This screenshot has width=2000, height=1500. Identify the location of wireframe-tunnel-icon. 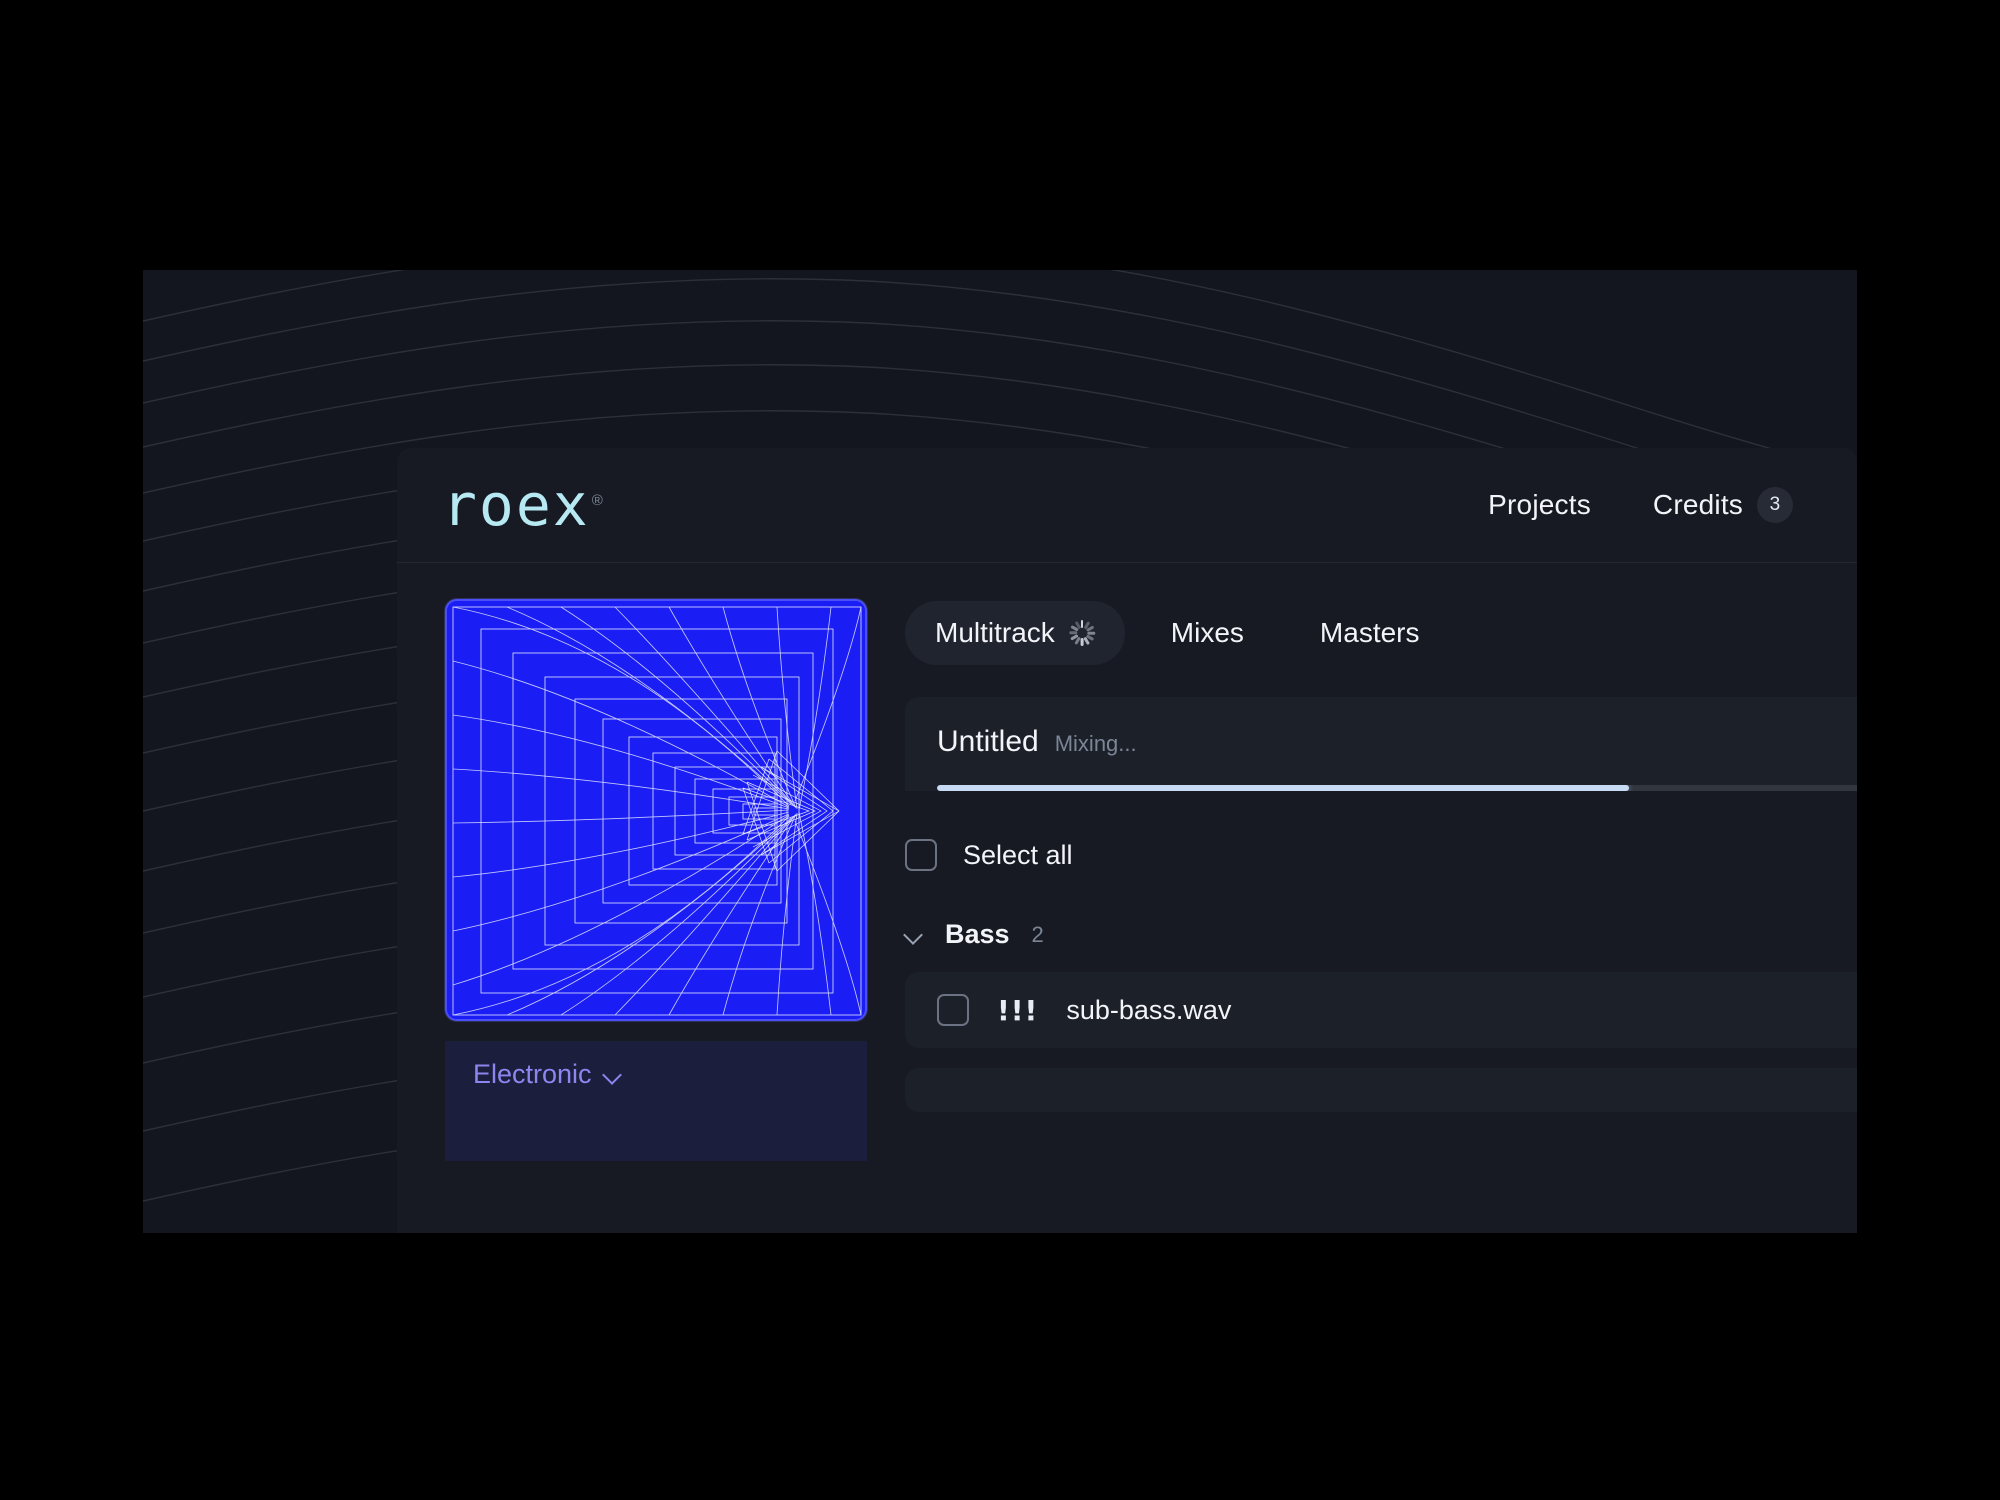
(656, 810).